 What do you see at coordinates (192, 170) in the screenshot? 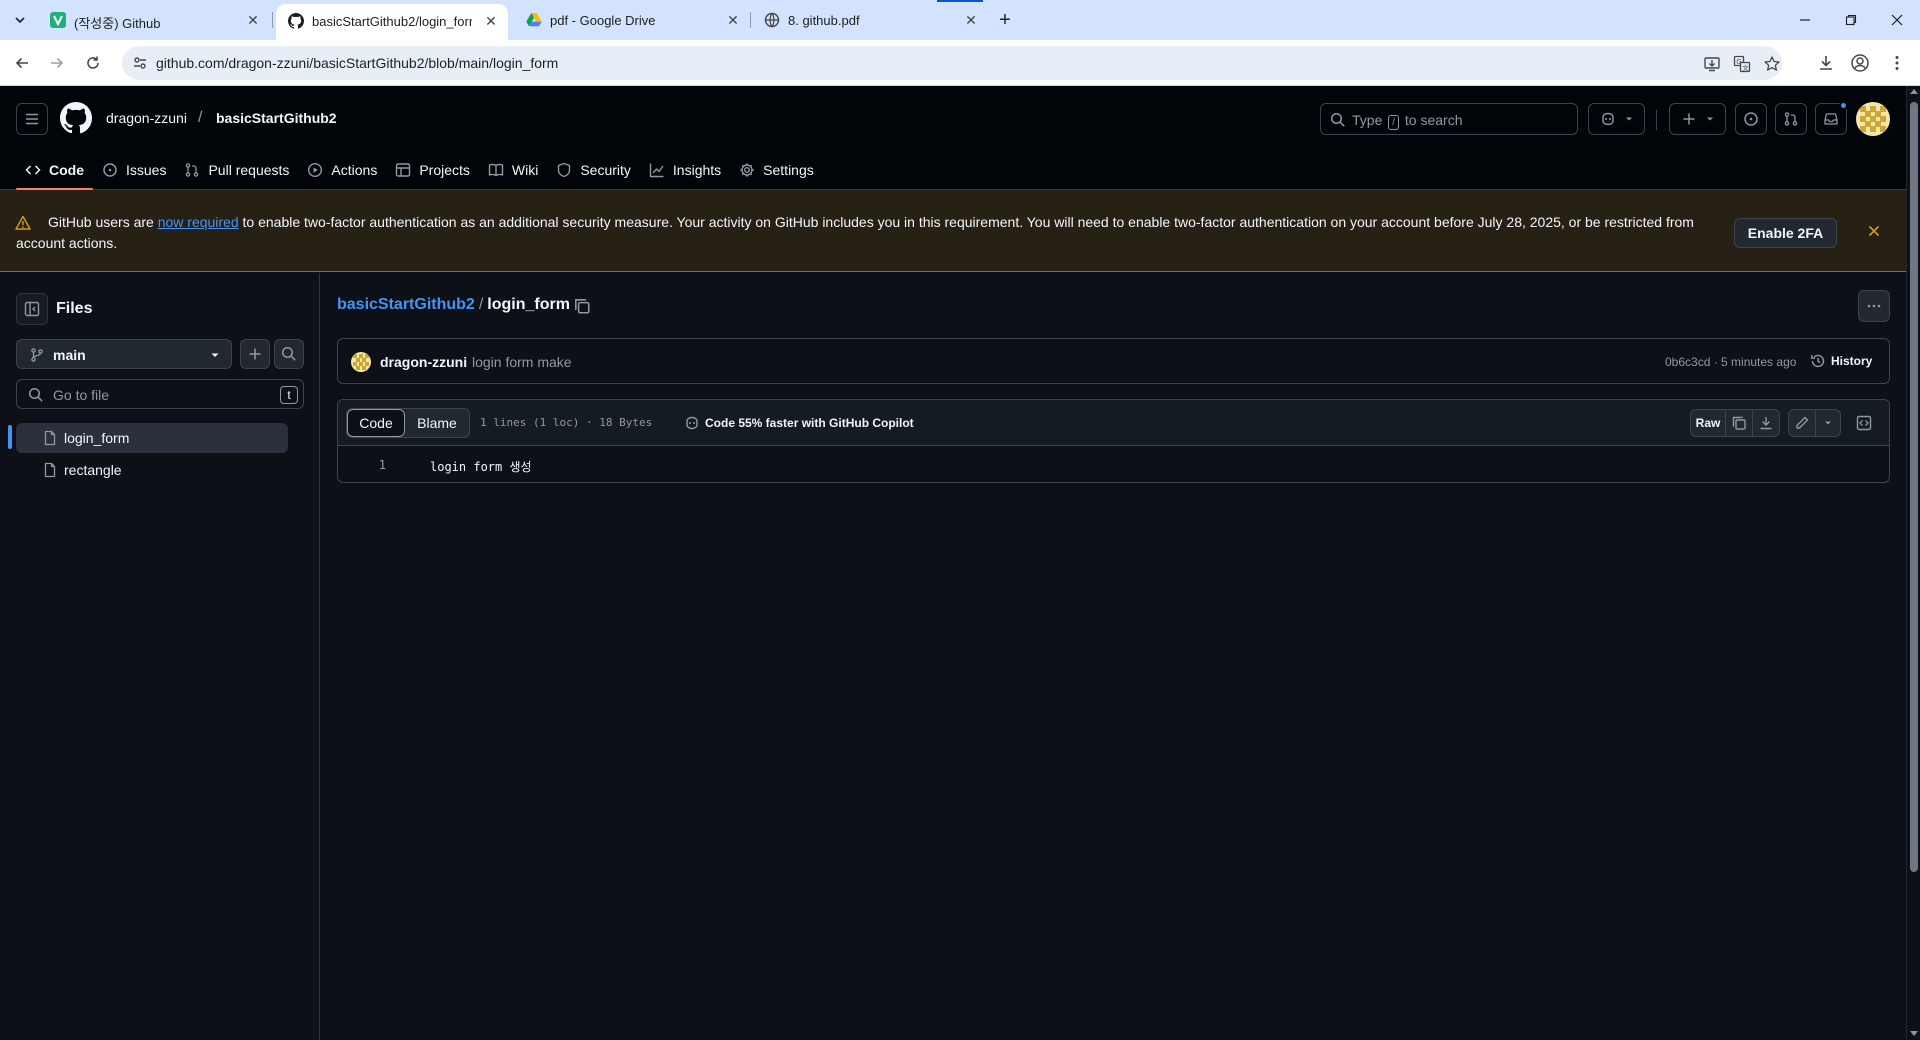
I see `pull-request-icon` at bounding box center [192, 170].